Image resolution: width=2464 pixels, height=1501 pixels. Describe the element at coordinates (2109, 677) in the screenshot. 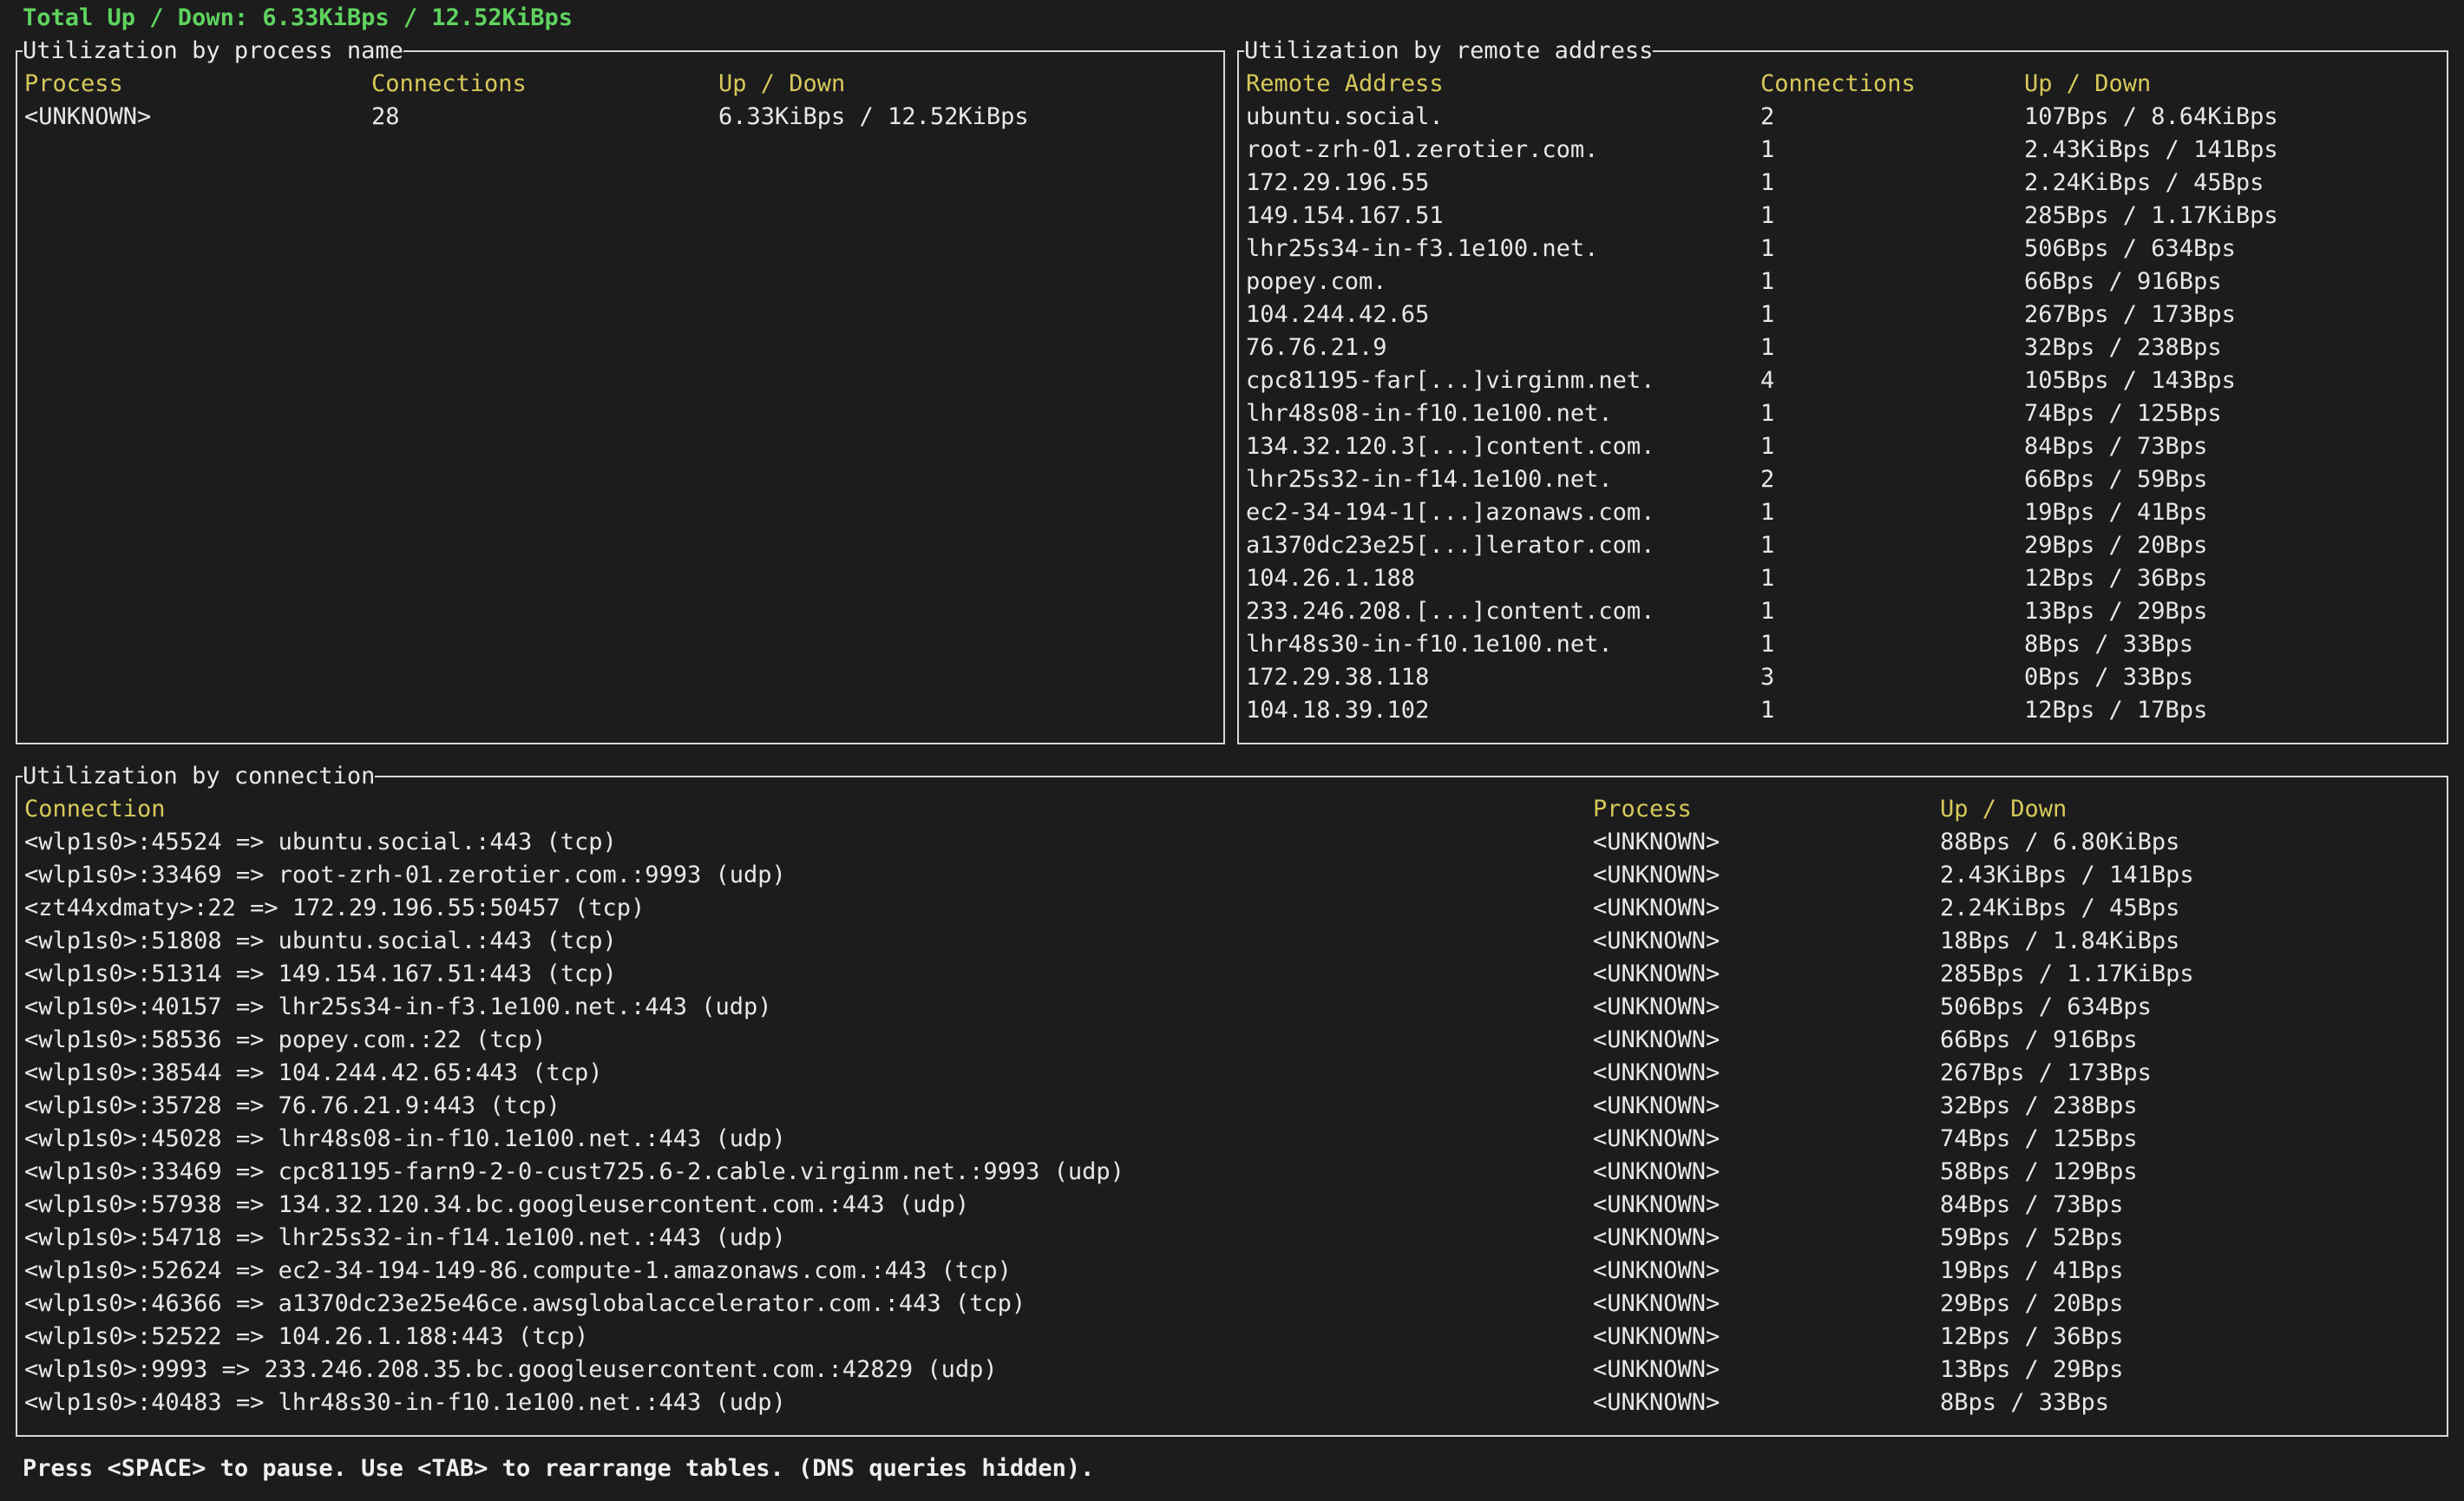

I see `table-cell: 0Bps / 33Bps` at that location.